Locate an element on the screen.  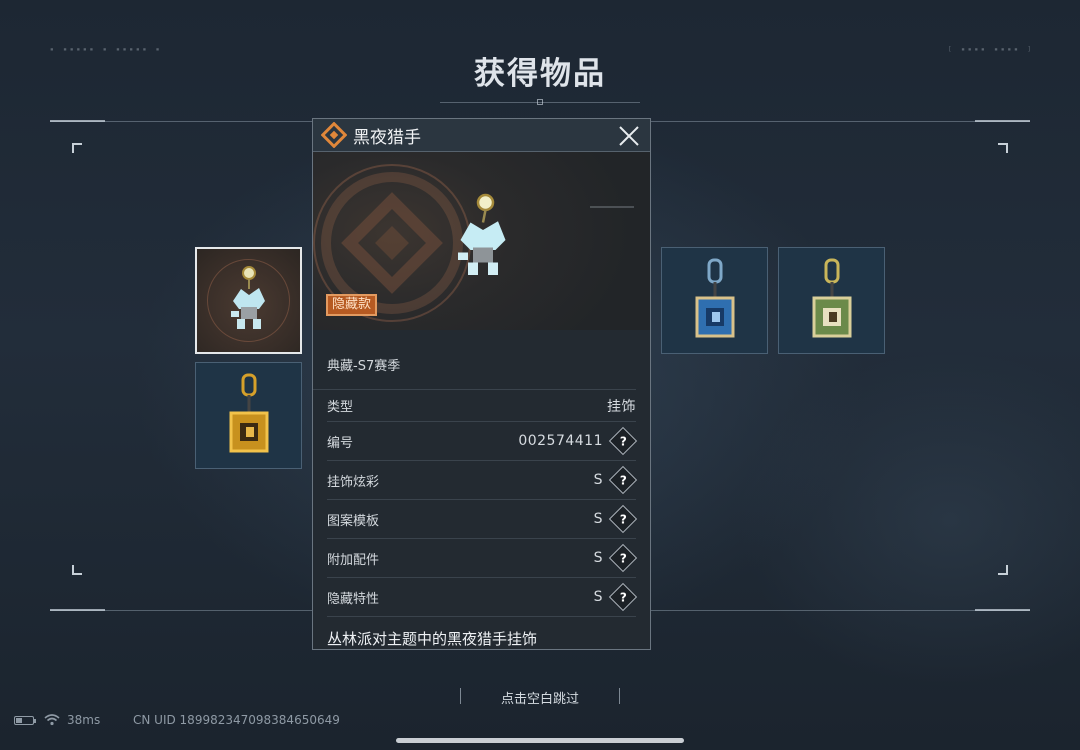
detail-row-colorway: 挂饰炫彩 S ? is located at coordinates (482, 480).